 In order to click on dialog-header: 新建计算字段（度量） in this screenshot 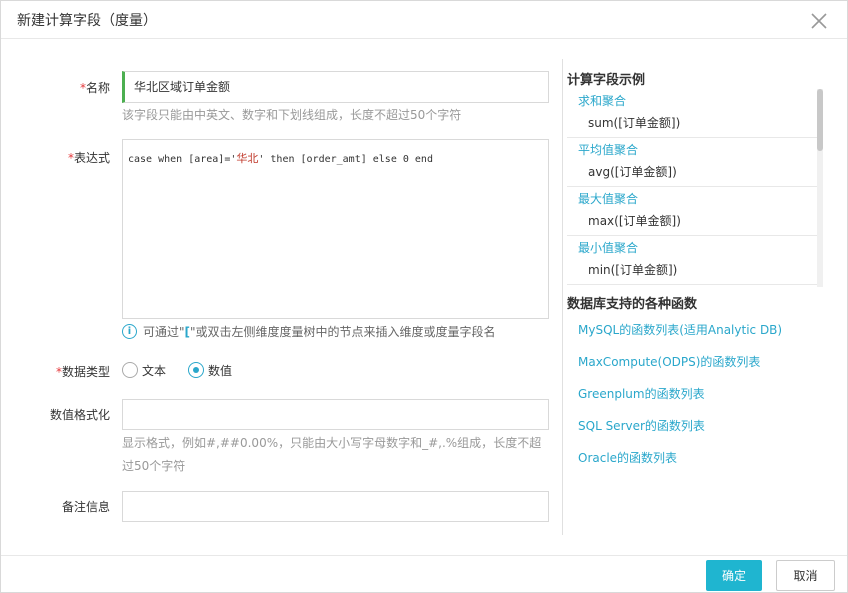, I will do `click(424, 20)`.